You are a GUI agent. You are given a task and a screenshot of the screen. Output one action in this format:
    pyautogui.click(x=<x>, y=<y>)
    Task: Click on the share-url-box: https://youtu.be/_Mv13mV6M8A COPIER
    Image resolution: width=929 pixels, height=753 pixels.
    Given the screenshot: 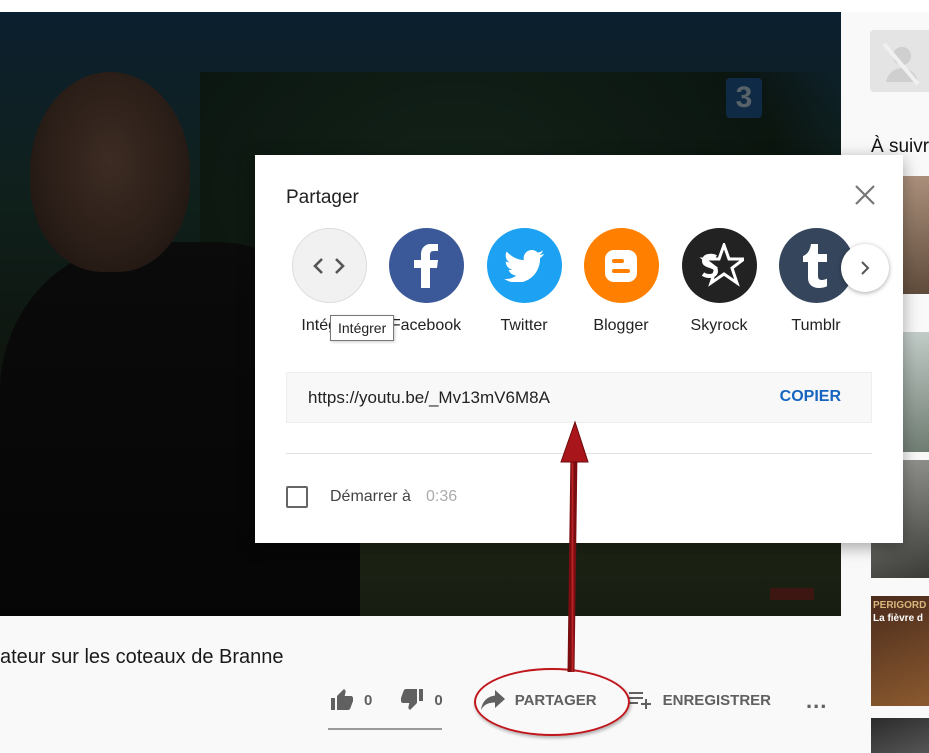 What is the action you would take?
    pyautogui.click(x=579, y=397)
    